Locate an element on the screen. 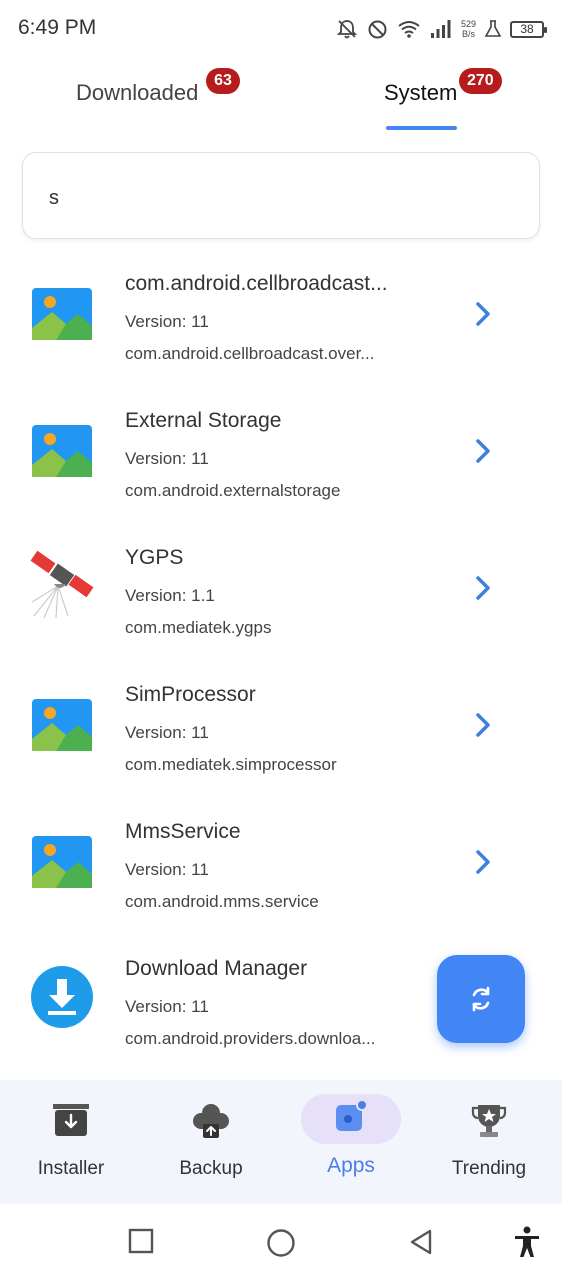 This screenshot has height=1280, width=562. net-speed: 529 B/s is located at coordinates (468, 29).